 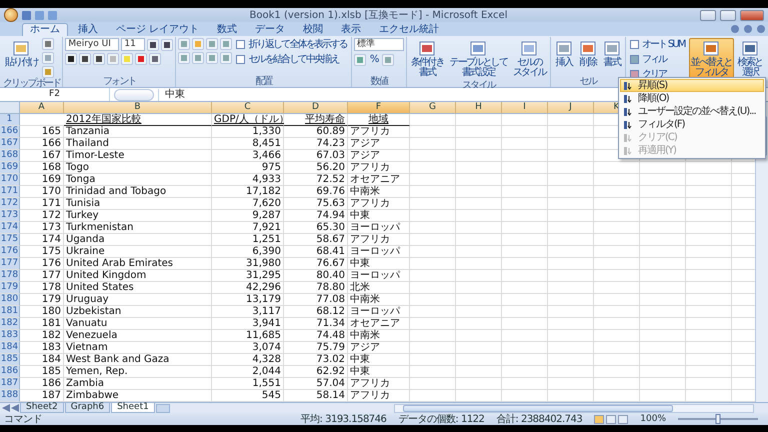 What do you see at coordinates (316, 108) in the screenshot?
I see `column-header: D` at bounding box center [316, 108].